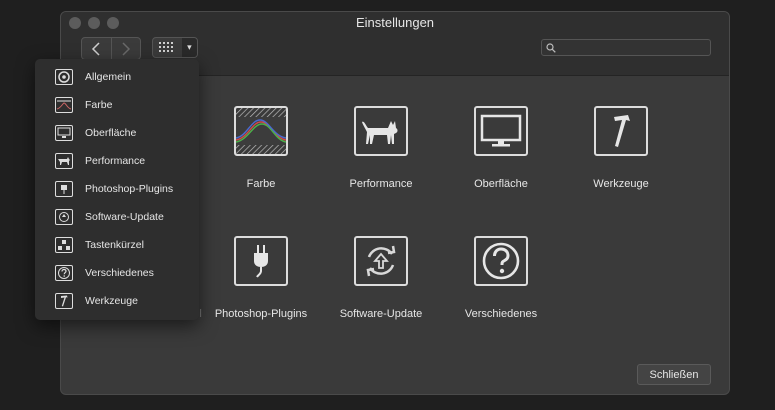  What do you see at coordinates (551, 47) in the screenshot?
I see `search-icon` at bounding box center [551, 47].